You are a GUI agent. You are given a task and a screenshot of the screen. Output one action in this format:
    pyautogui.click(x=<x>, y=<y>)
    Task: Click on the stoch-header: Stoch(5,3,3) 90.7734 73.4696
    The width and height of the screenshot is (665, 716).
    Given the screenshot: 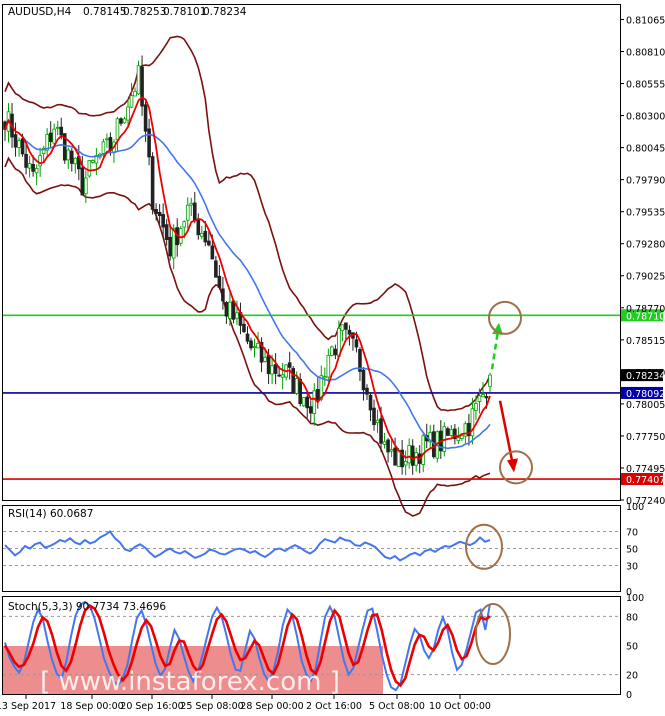 What is the action you would take?
    pyautogui.click(x=87, y=607)
    